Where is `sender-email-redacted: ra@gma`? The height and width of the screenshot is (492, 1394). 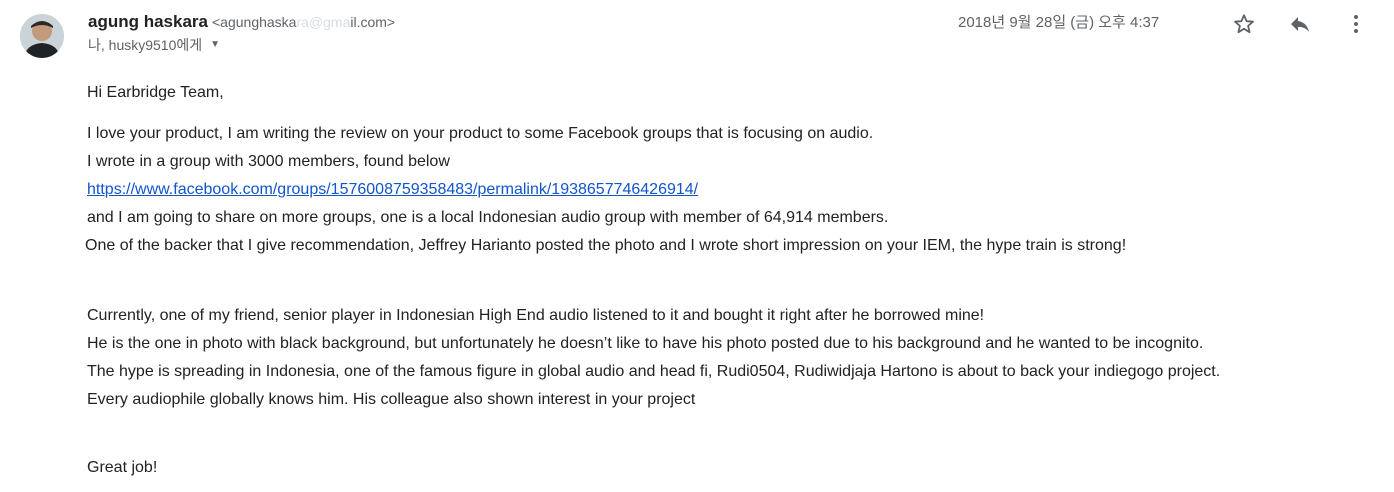 sender-email-redacted: ra@gma is located at coordinates (323, 22).